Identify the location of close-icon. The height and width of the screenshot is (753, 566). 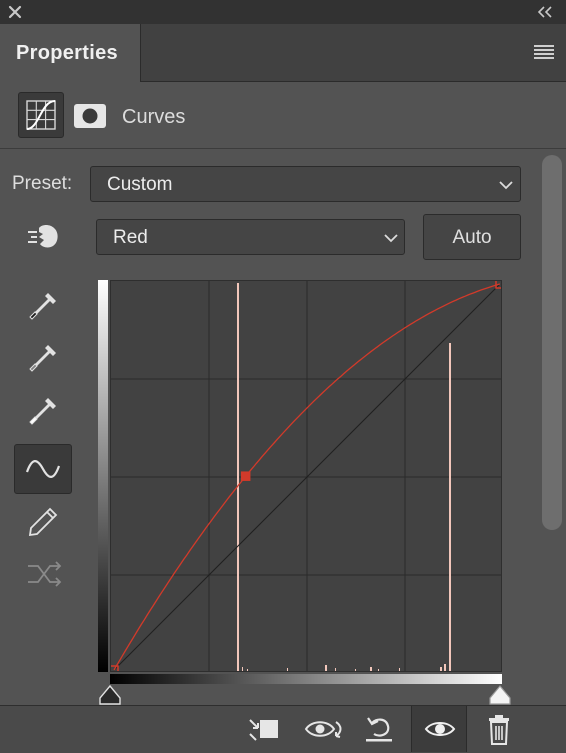
(15, 12).